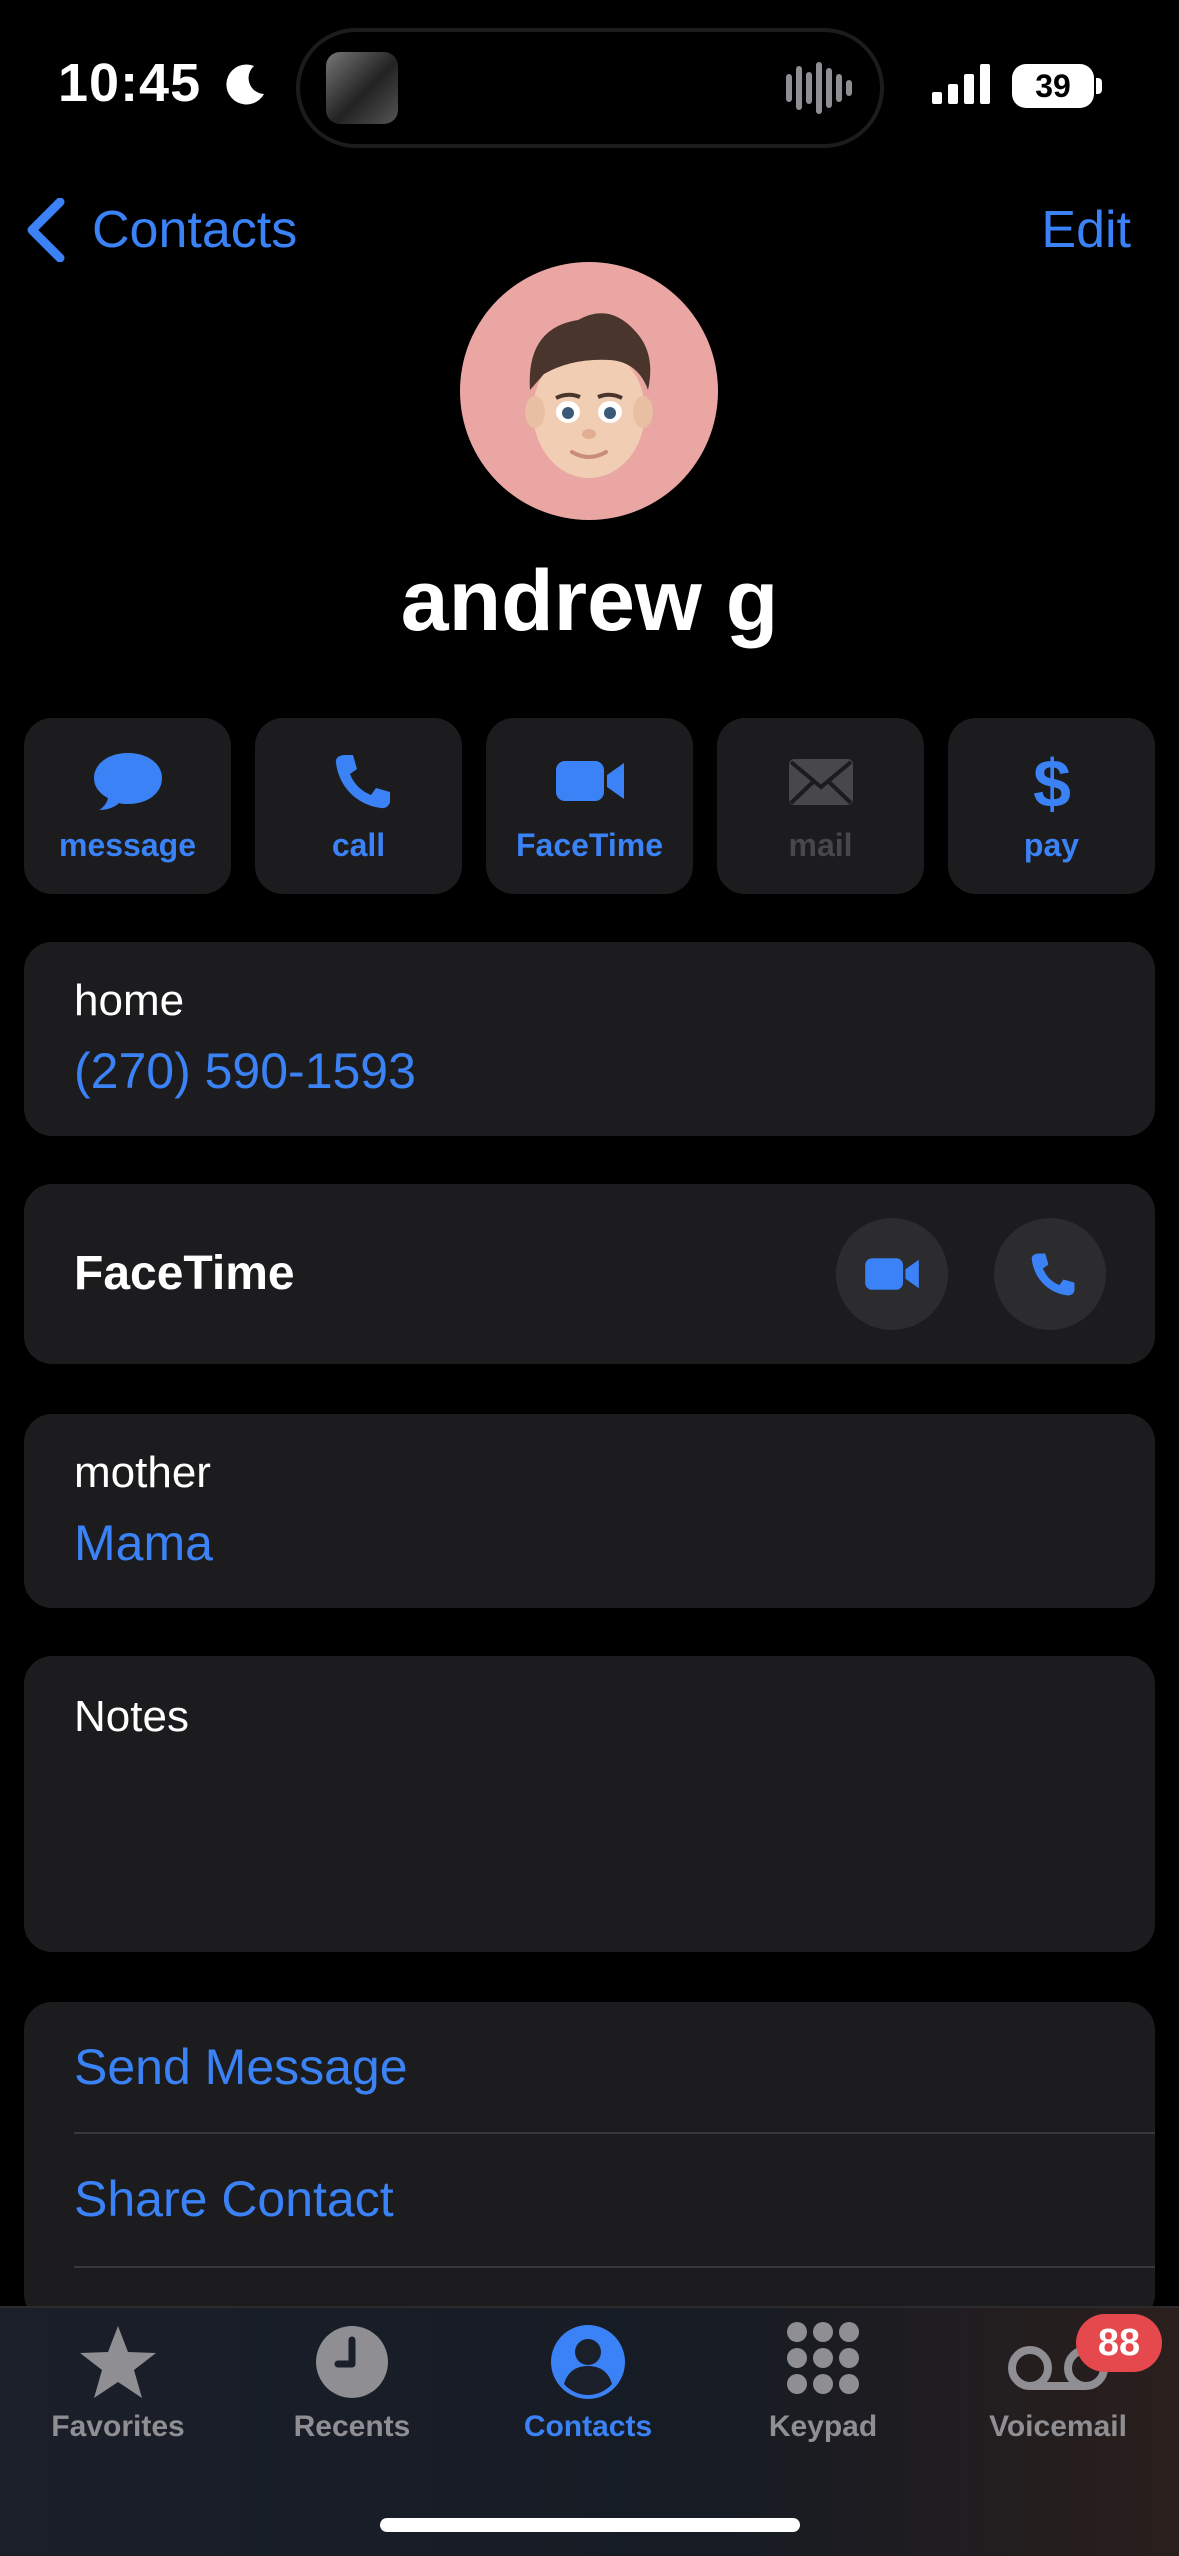 This screenshot has height=2556, width=1179. What do you see at coordinates (118, 2362) in the screenshot?
I see `star-icon` at bounding box center [118, 2362].